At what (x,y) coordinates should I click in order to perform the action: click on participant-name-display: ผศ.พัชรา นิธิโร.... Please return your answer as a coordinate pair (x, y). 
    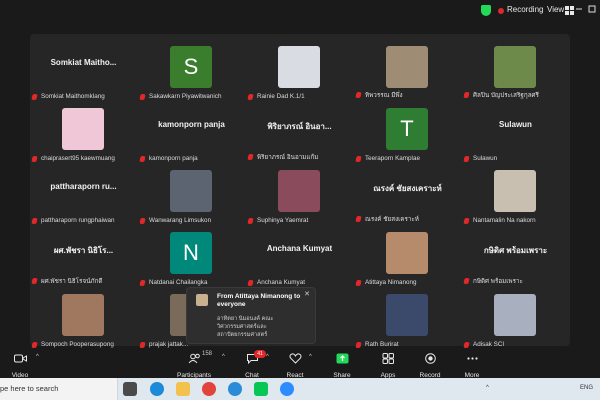
    Looking at the image, I should click on (83, 250).